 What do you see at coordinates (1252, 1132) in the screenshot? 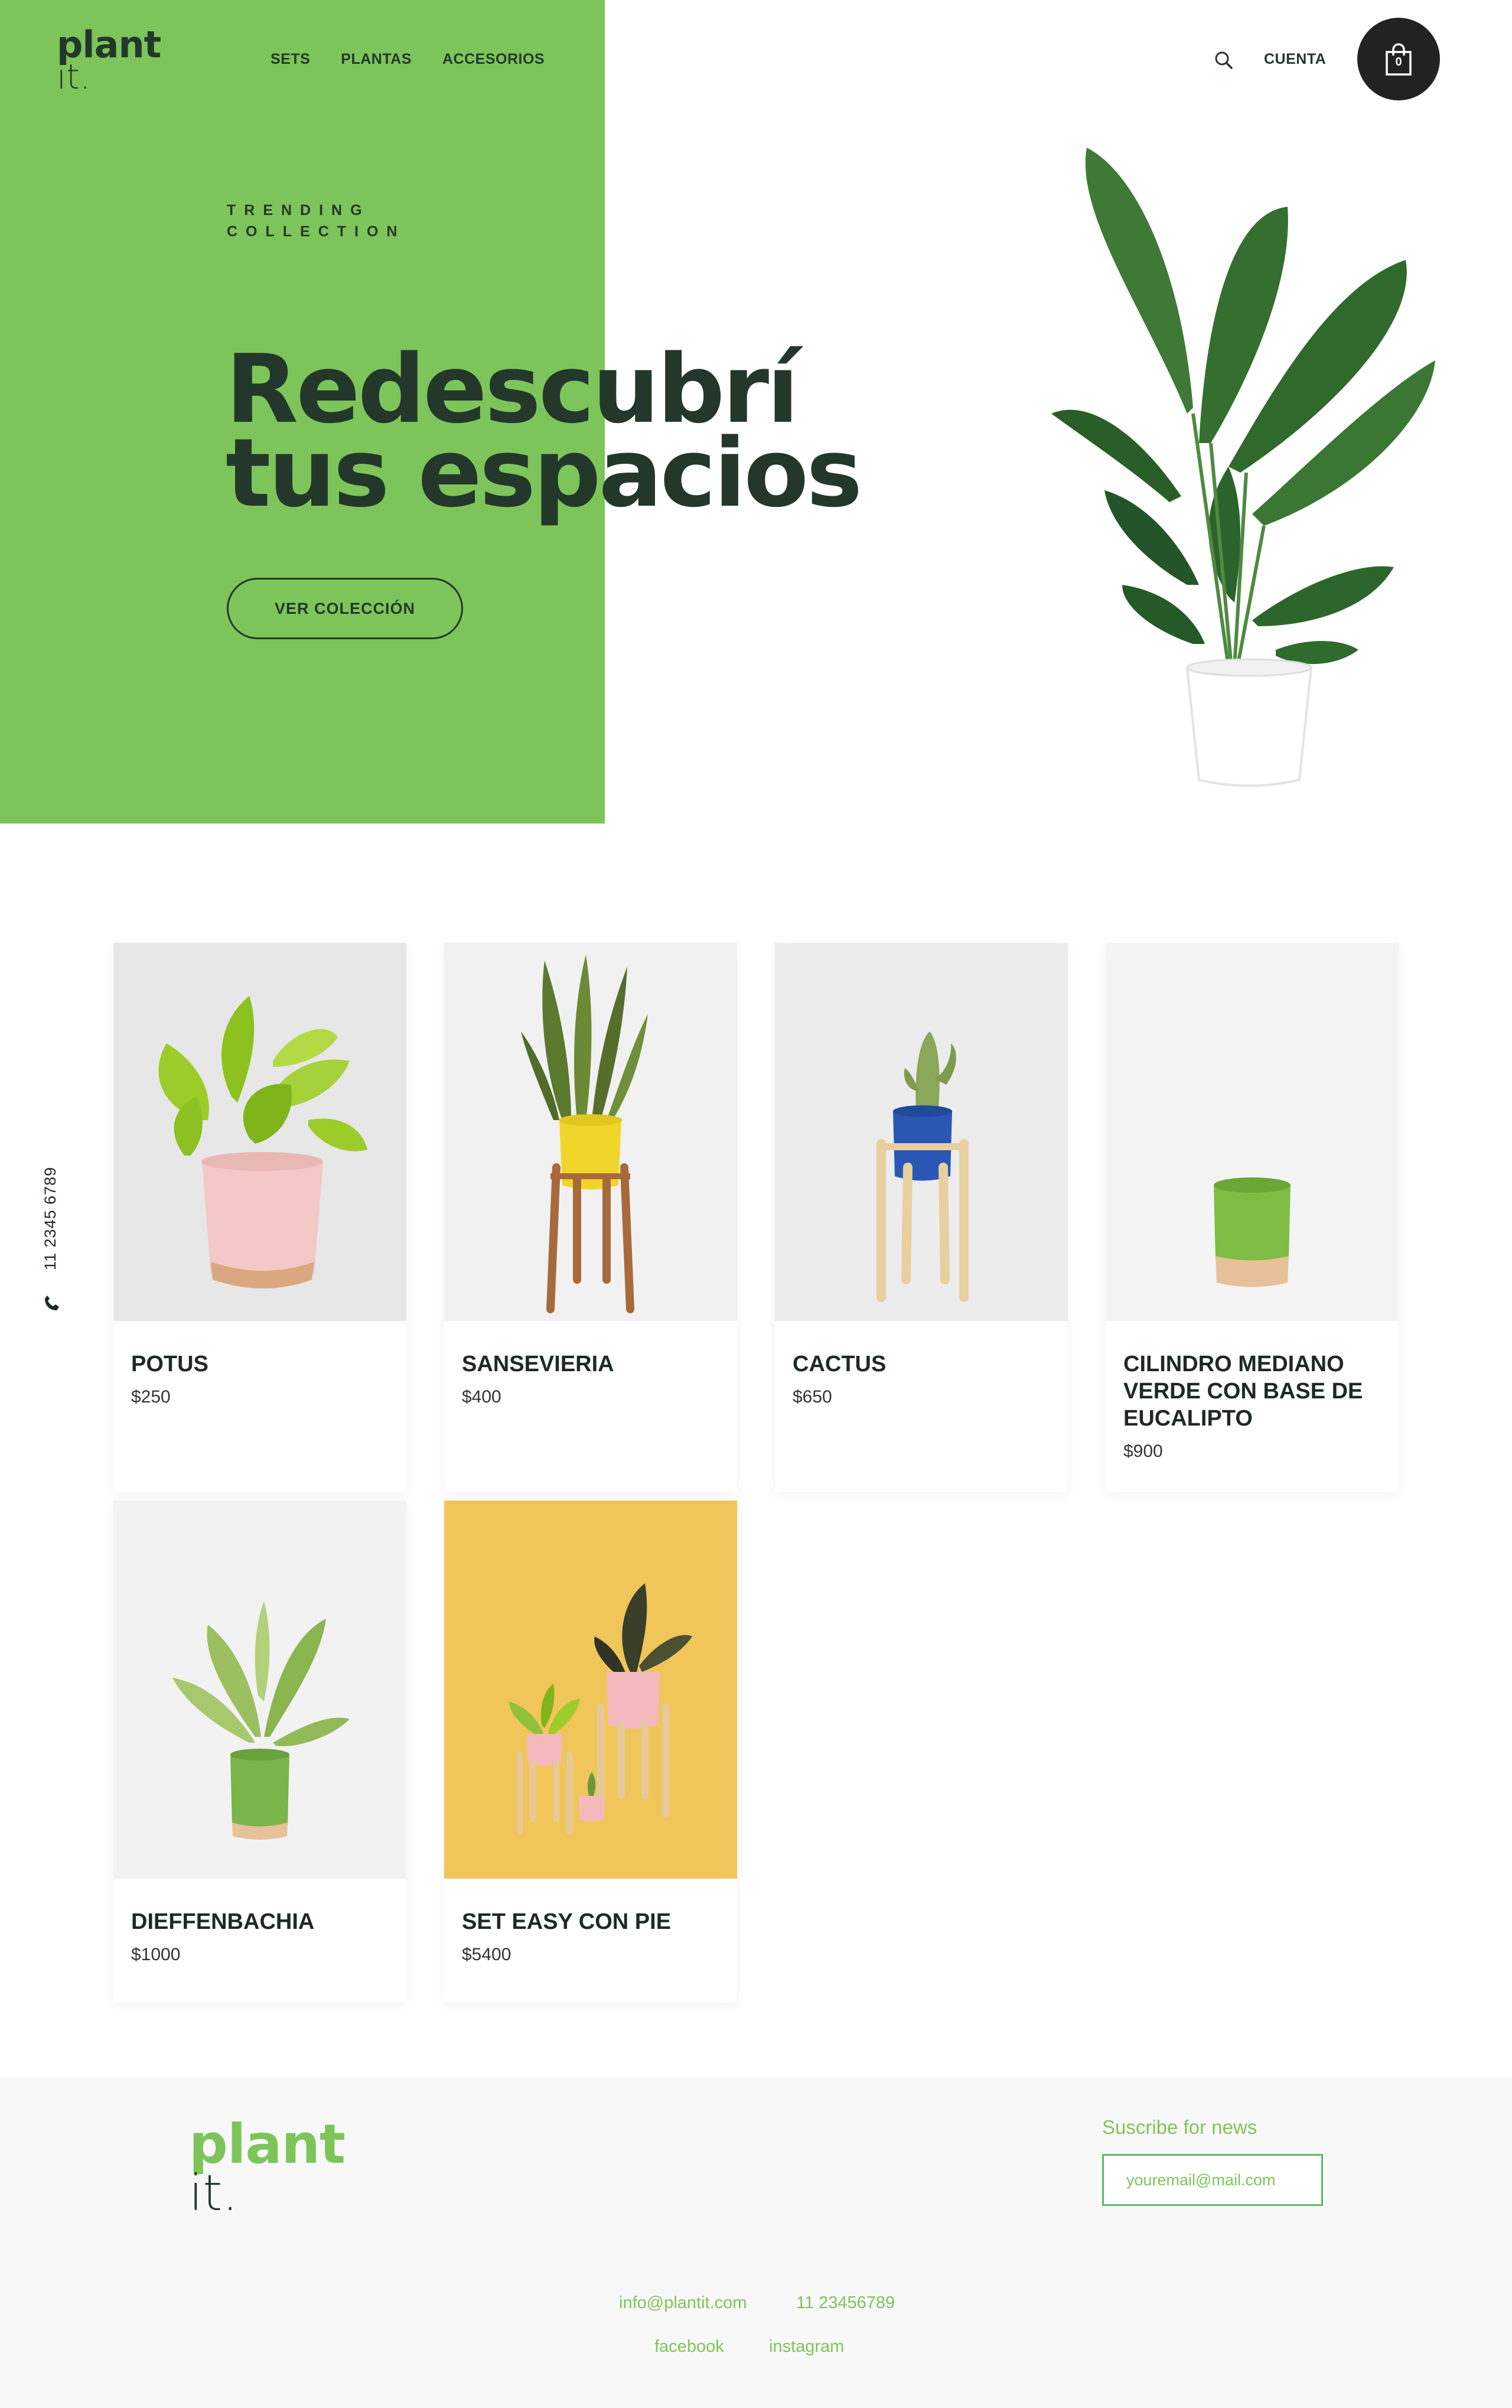
I see `product-image-cilindro` at bounding box center [1252, 1132].